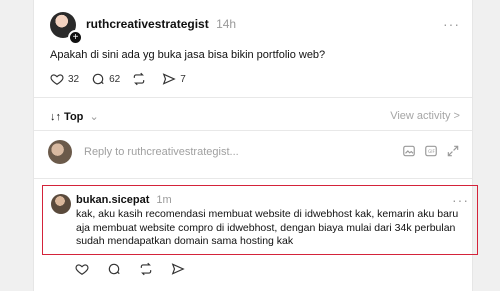  I want to click on share-count: 7, so click(183, 79).